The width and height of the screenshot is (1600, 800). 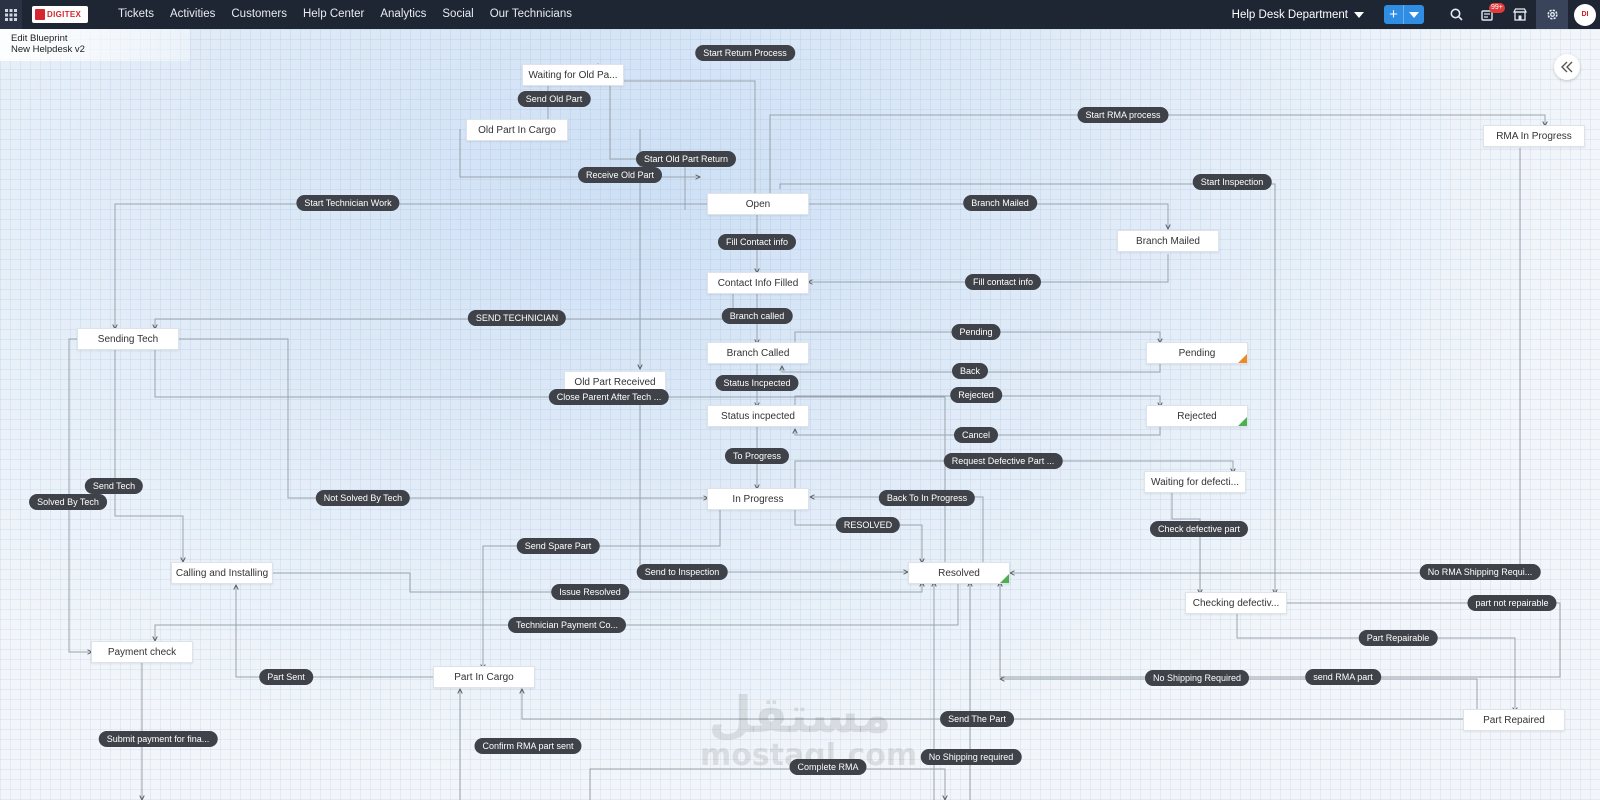 I want to click on state-pending: Pending, so click(x=1197, y=353).